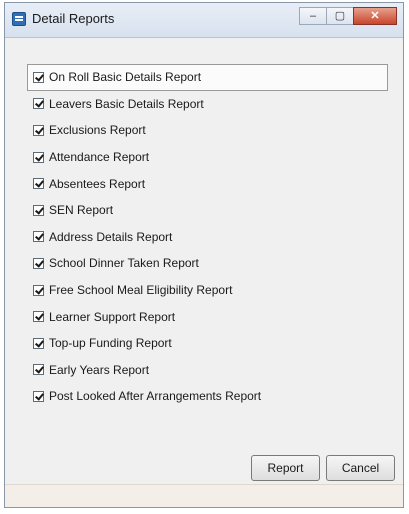 This screenshot has height=514, width=409. What do you see at coordinates (207, 77) in the screenshot?
I see `report-checkbox-item: On Roll Basic Details Report` at bounding box center [207, 77].